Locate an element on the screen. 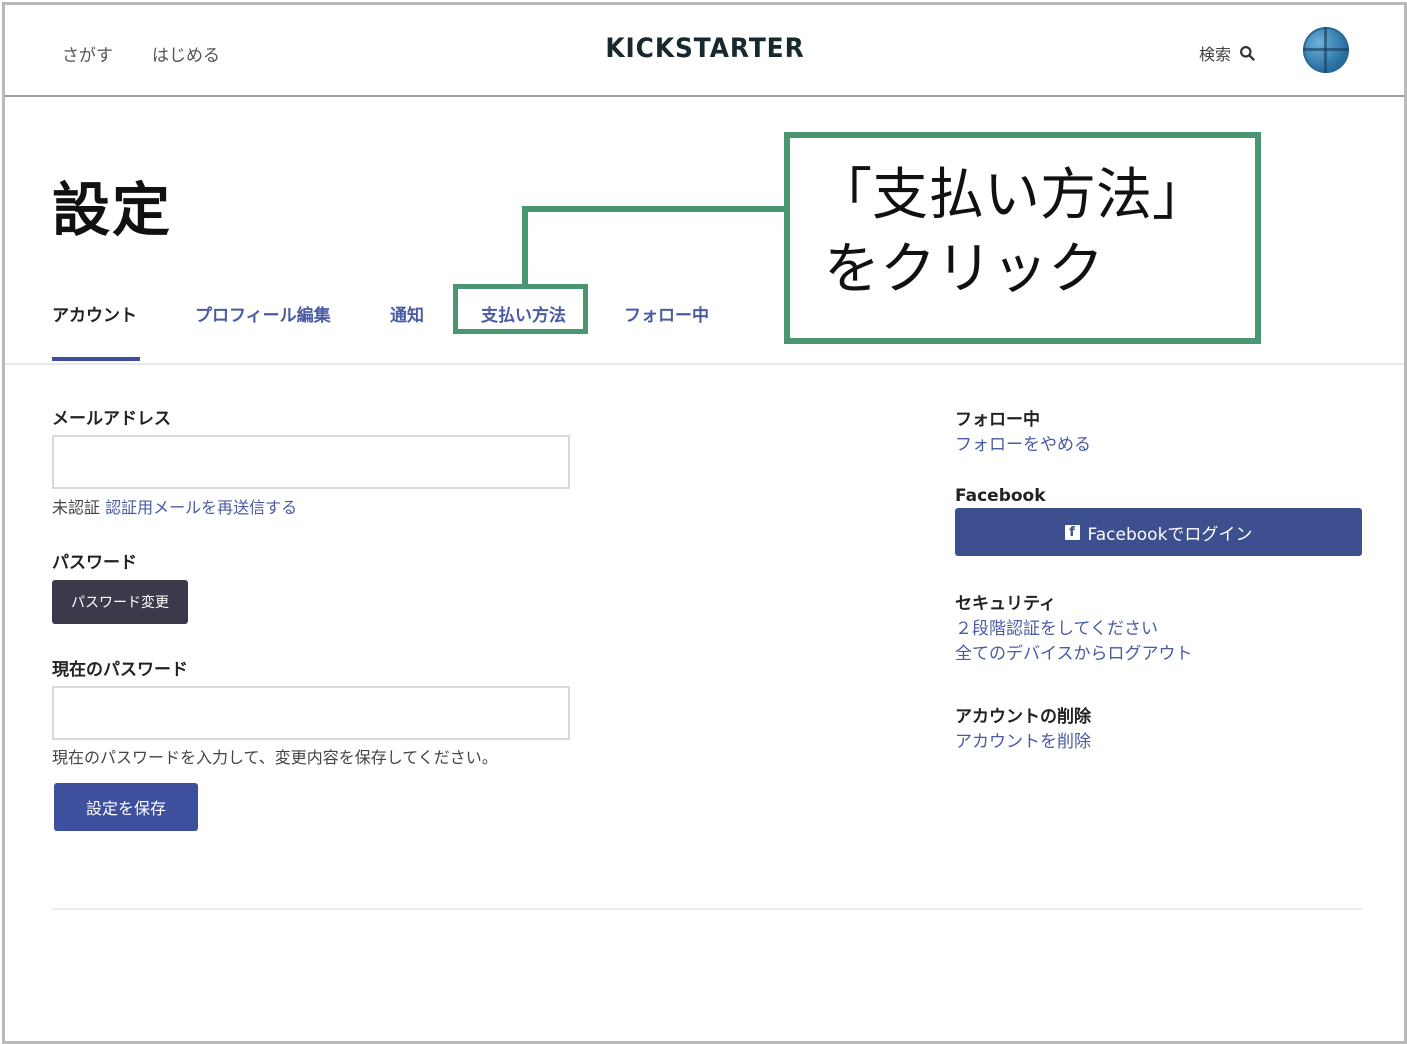 The height and width of the screenshot is (1044, 1407). search-icon is located at coordinates (1247, 53).